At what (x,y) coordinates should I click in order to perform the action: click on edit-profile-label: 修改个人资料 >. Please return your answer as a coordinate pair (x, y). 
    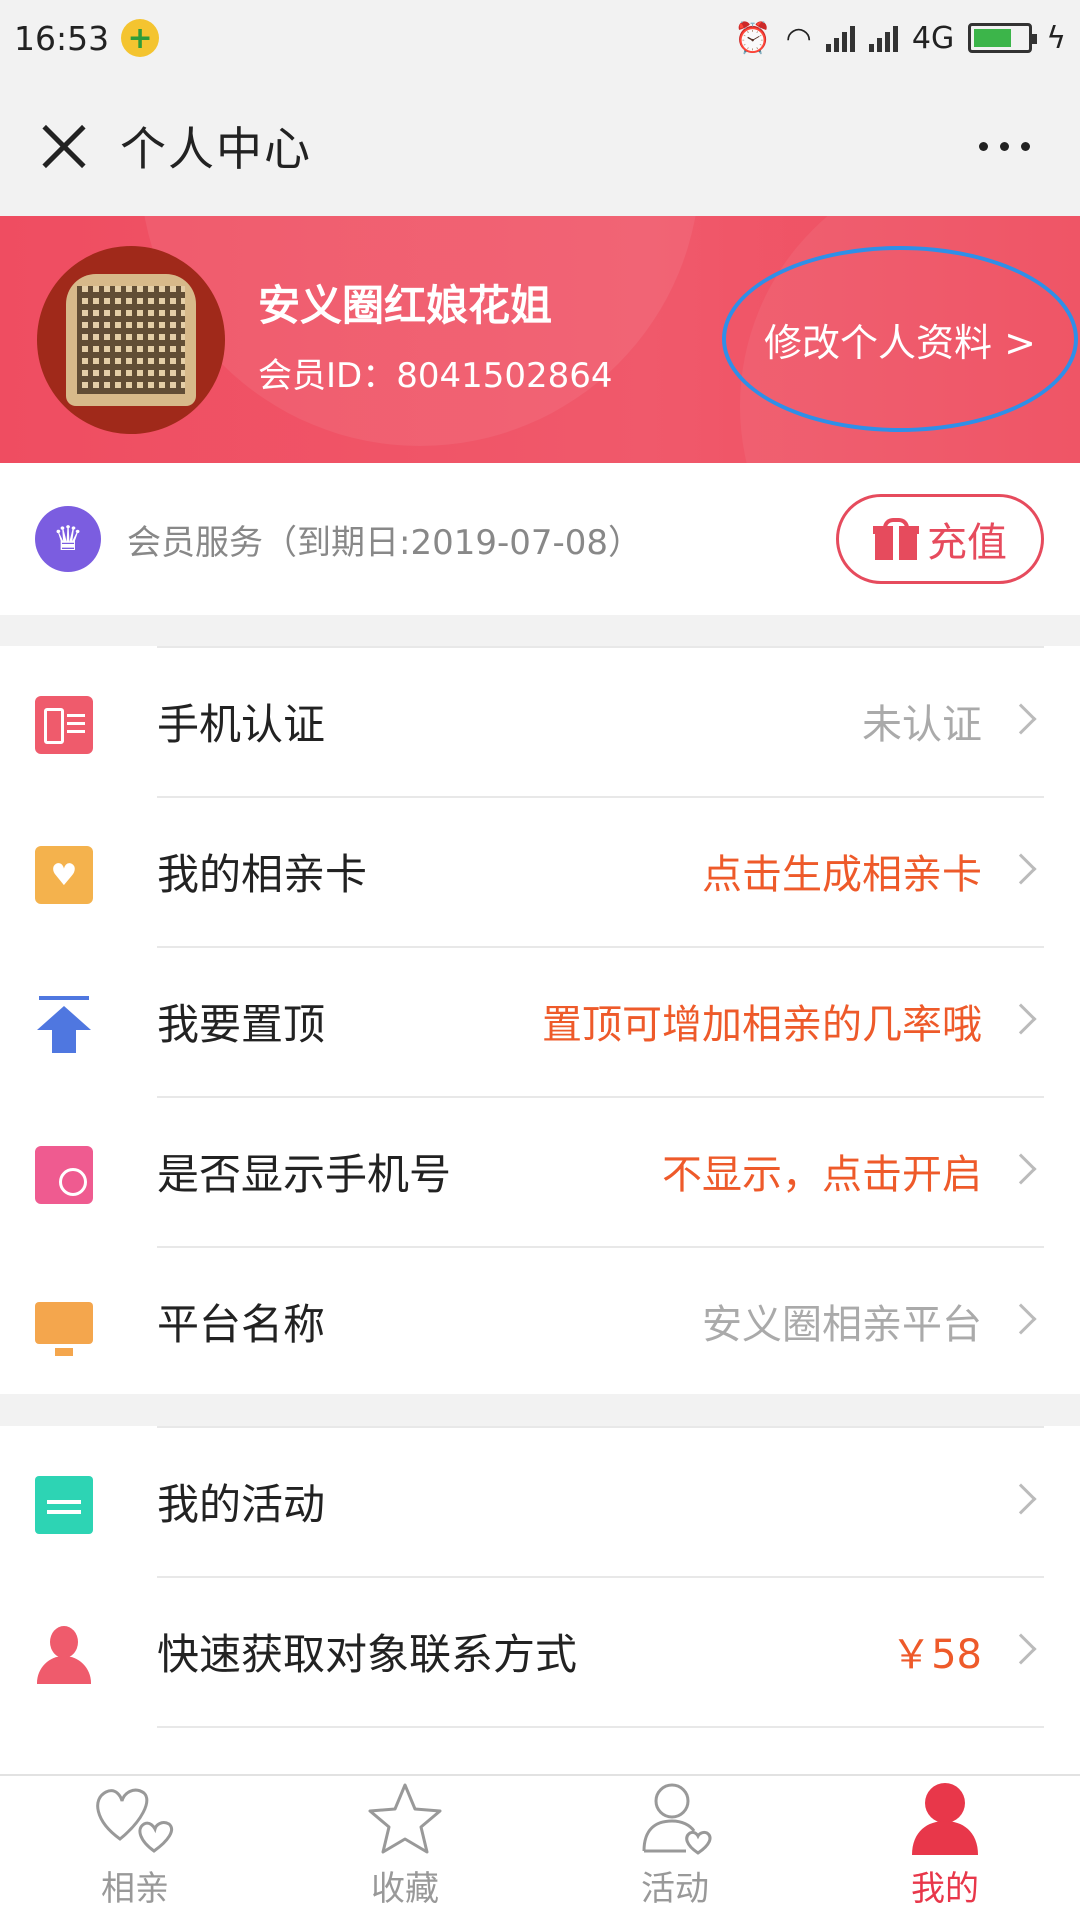
    Looking at the image, I should click on (900, 342).